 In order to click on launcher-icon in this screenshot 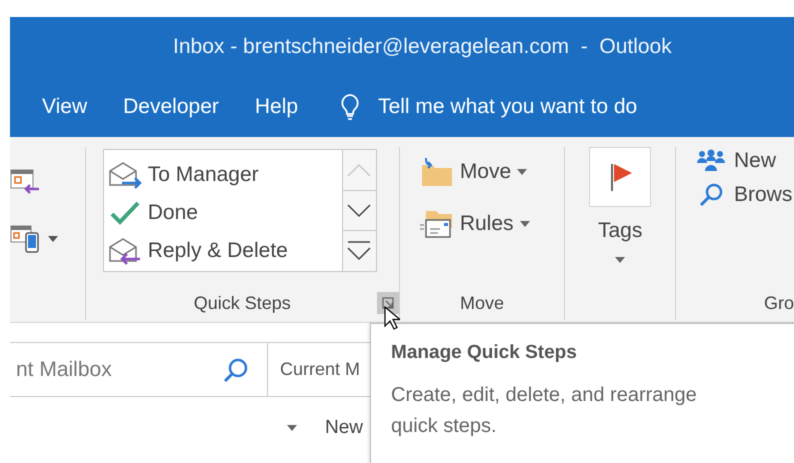, I will do `click(388, 303)`.